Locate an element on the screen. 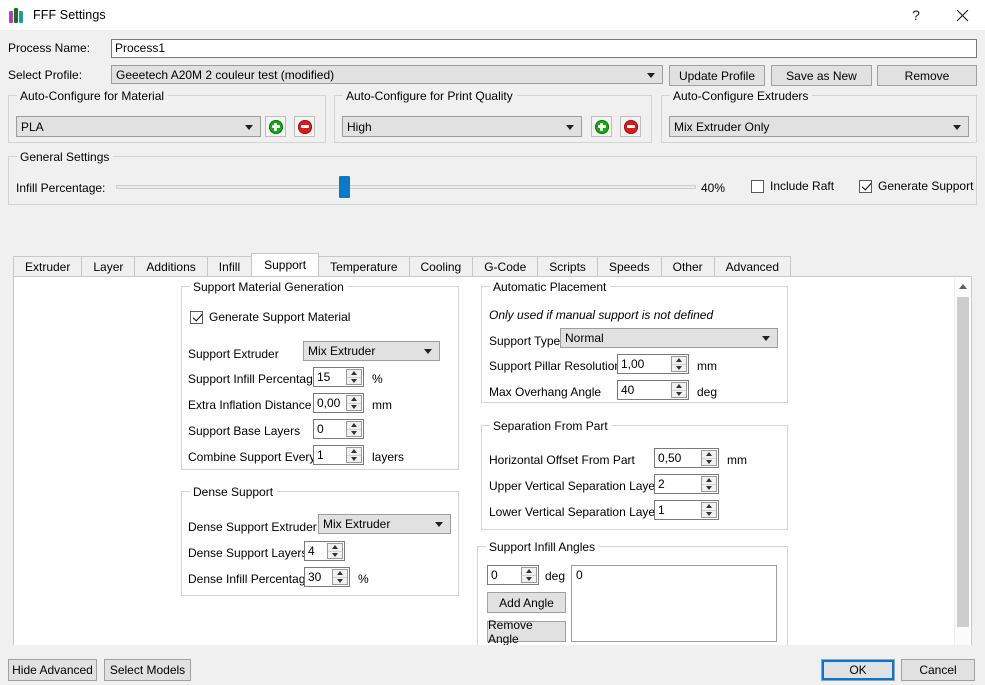  horizontal-offset-label: Horizontal Offset From Part is located at coordinates (562, 460).